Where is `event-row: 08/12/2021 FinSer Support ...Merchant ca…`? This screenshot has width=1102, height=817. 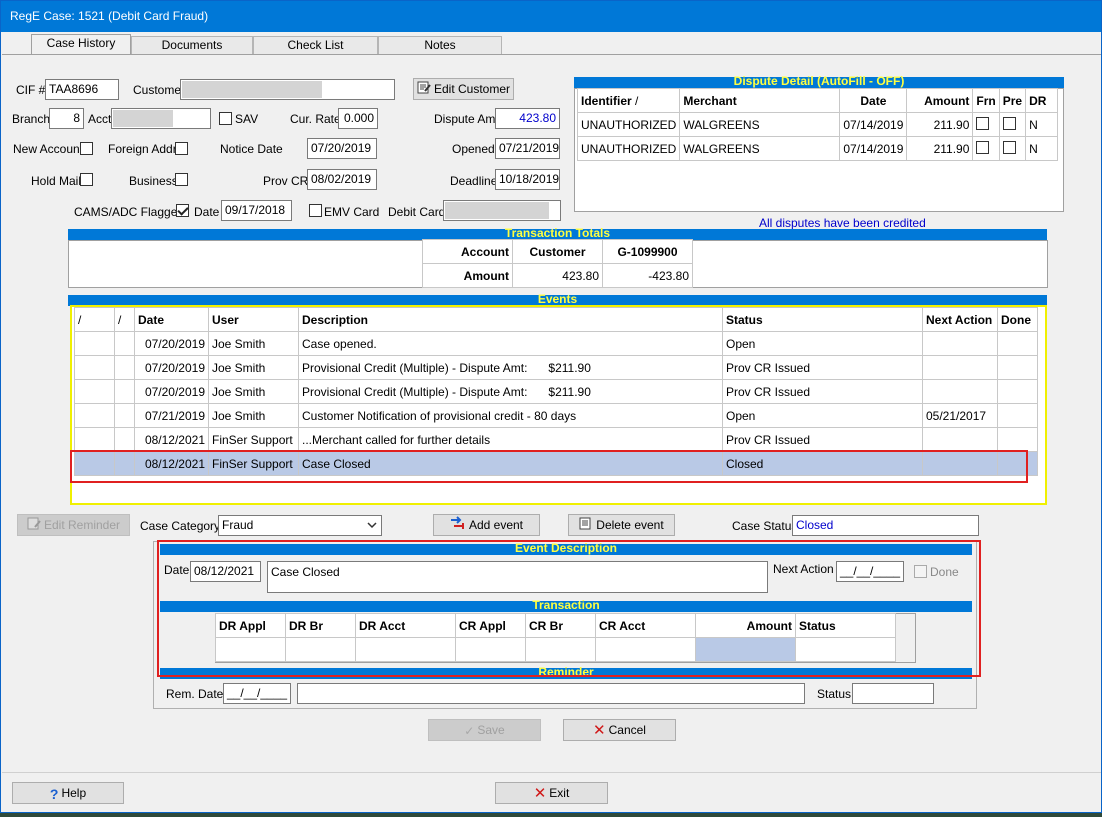
event-row: 08/12/2021 FinSer Support ...Merchant ca… is located at coordinates (556, 439).